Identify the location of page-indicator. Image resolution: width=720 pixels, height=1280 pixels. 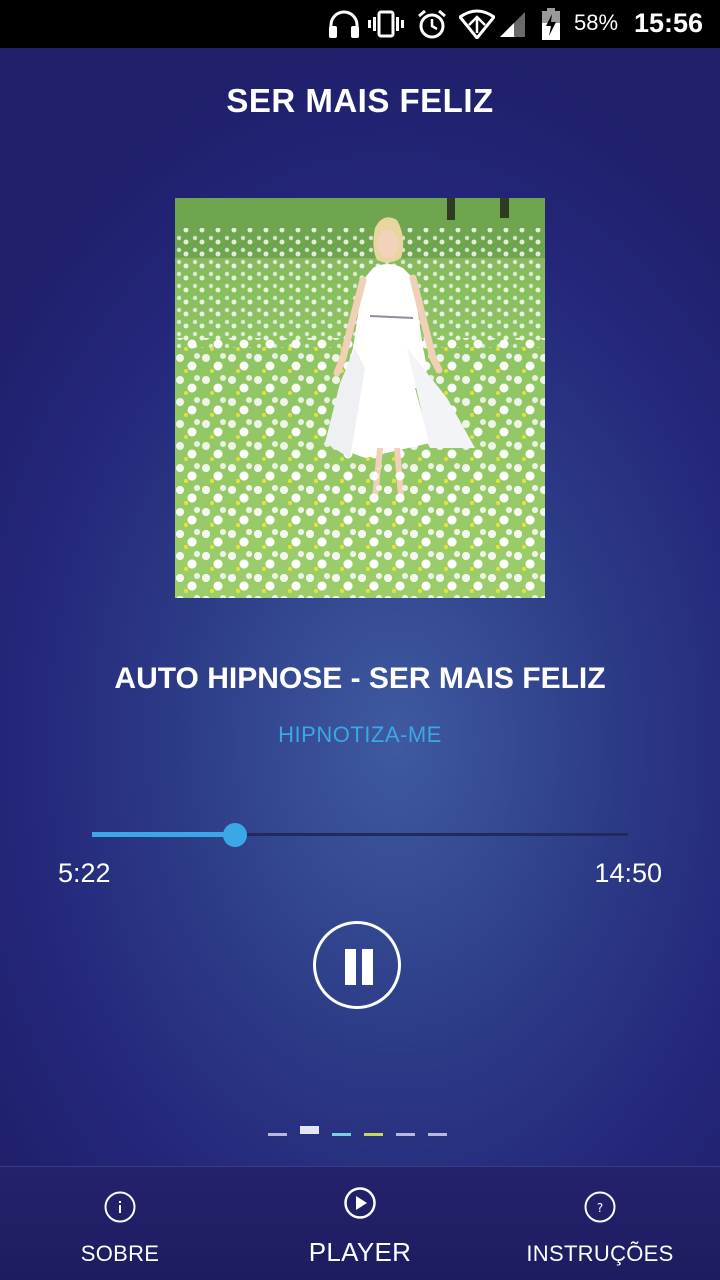
(360, 1132).